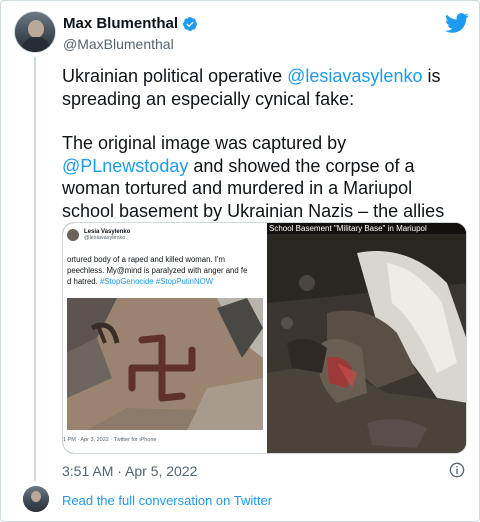 The width and height of the screenshot is (480, 522). I want to click on embedded-photo, so click(165, 364).